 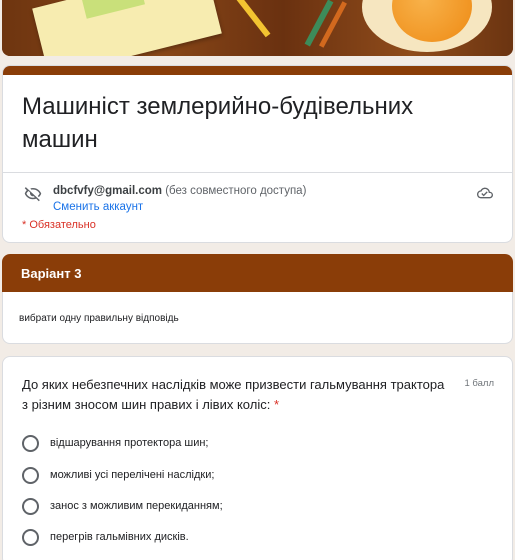 I want to click on header-banner-image, so click(x=257, y=28).